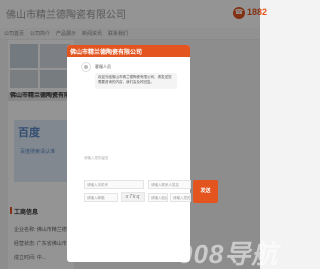  What do you see at coordinates (169, 184) in the screenshot?
I see `name-field: 请输入联系人姓名` at bounding box center [169, 184].